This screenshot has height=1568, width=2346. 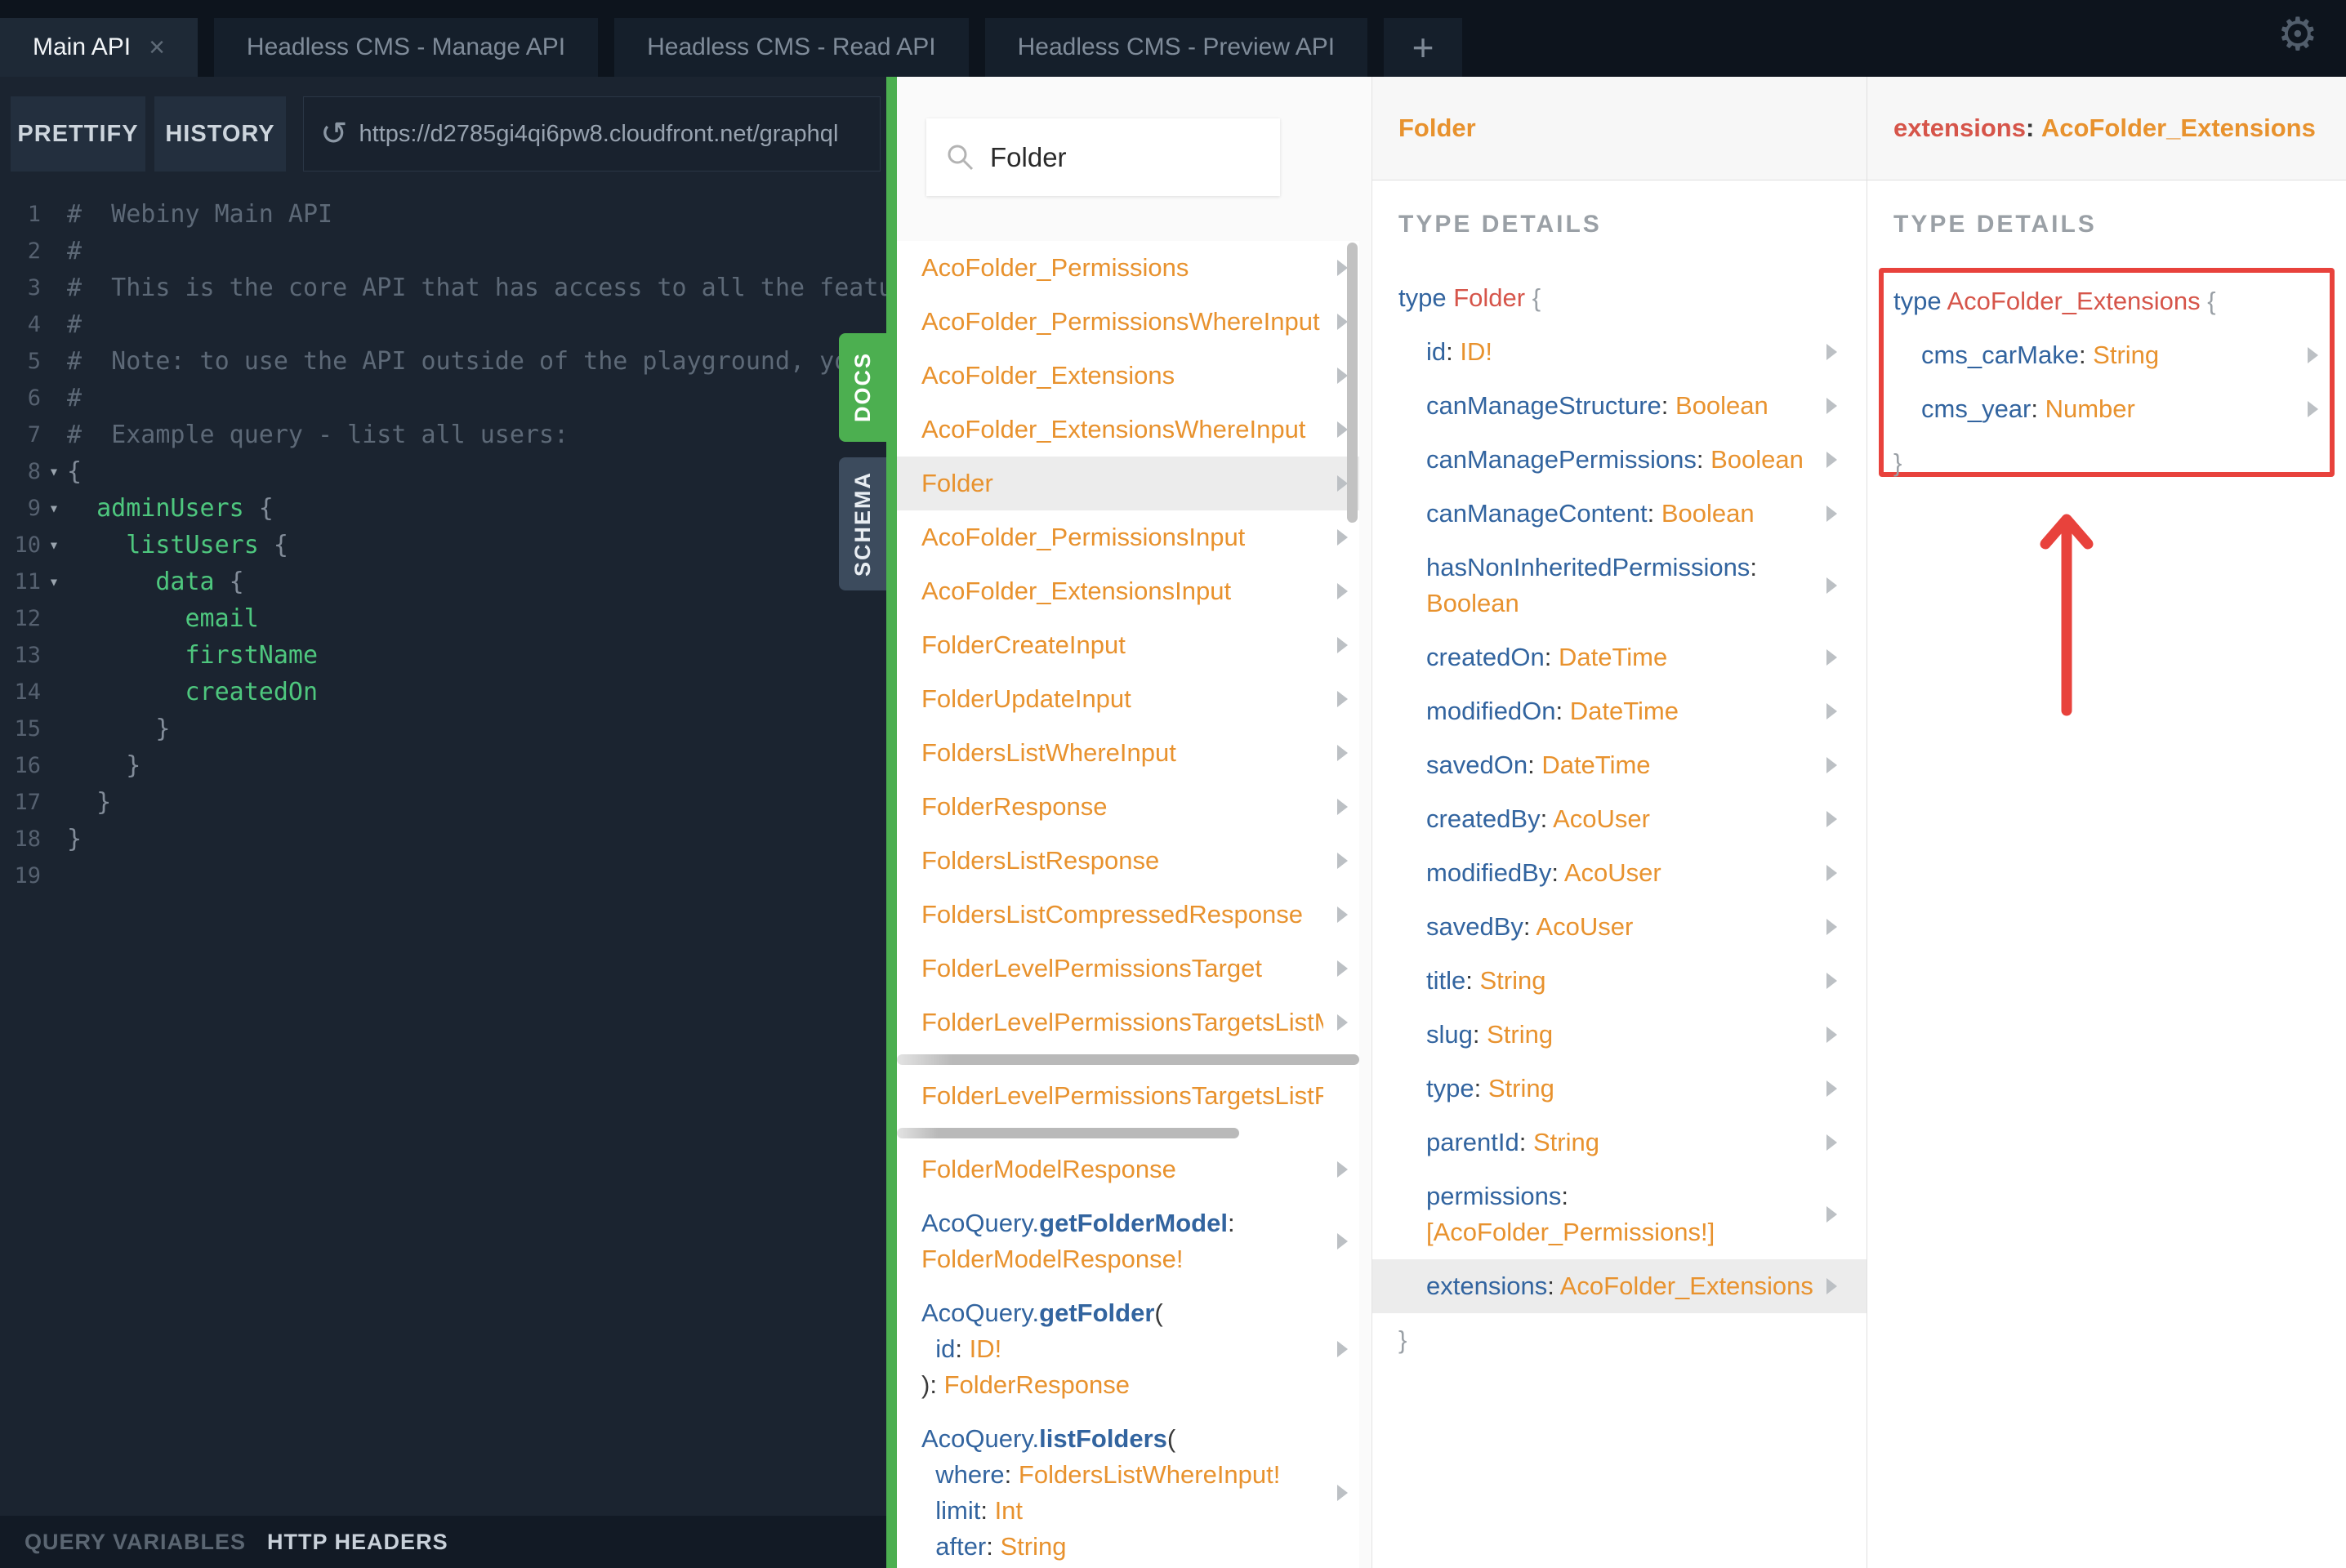 What do you see at coordinates (200, 214) in the screenshot?
I see `code-text: # Webiny Main API` at bounding box center [200, 214].